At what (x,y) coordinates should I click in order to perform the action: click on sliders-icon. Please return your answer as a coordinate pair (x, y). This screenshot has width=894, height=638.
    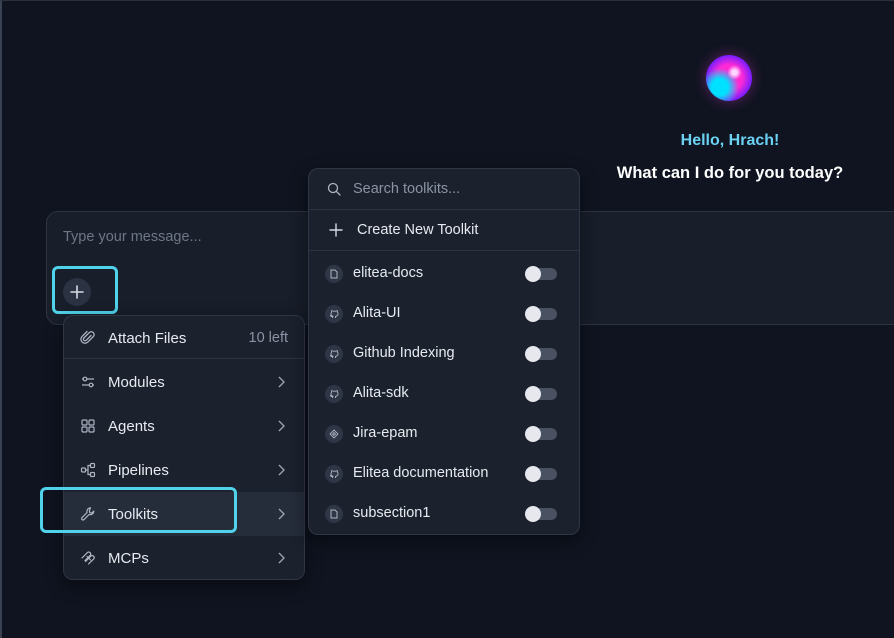
    Looking at the image, I should click on (88, 382).